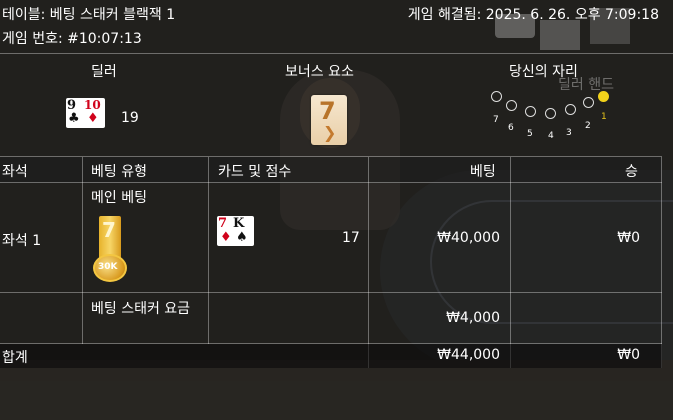 The image size is (673, 420). I want to click on club-icon: ♣, so click(74, 118).